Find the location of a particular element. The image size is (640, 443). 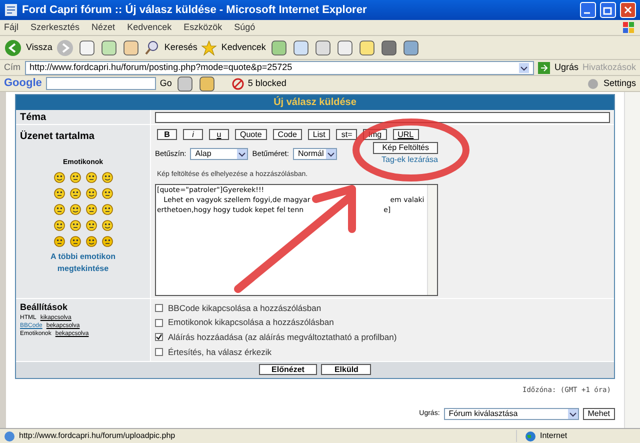

form-title: Új válasz küldése is located at coordinates (315, 102).